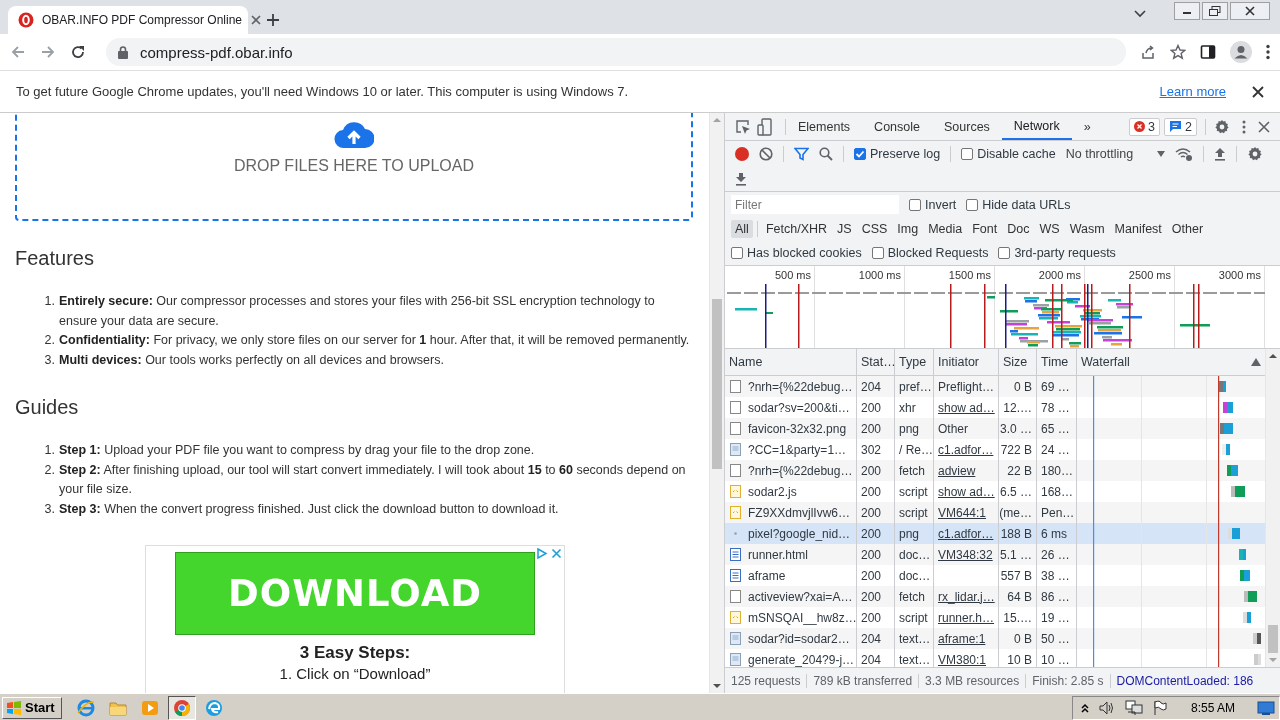 The image size is (1280, 720). I want to click on chevron-down-icon, so click(1140, 14).